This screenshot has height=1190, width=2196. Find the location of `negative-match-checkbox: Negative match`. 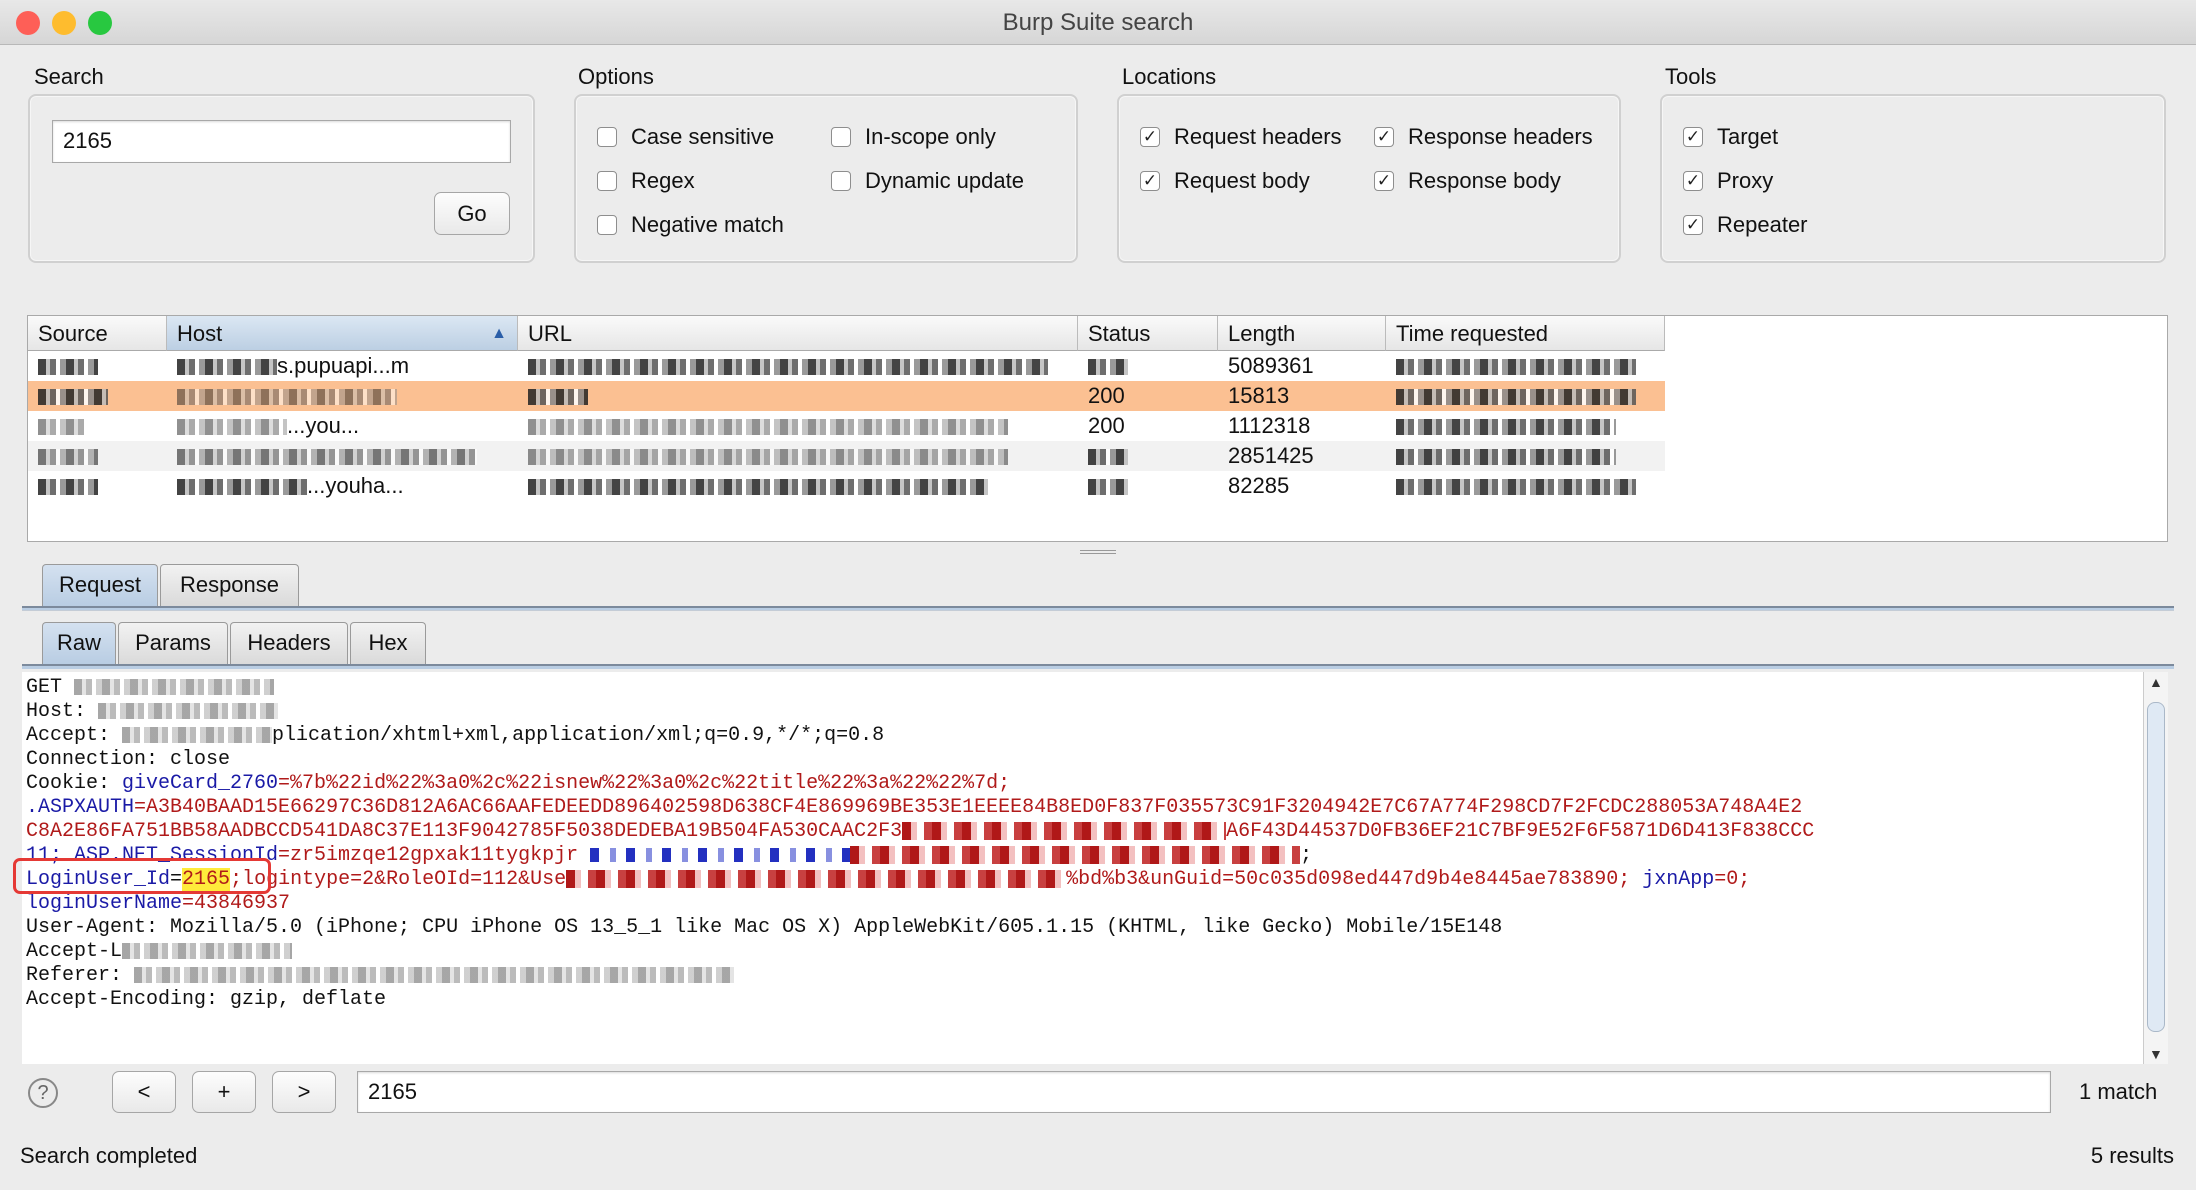

negative-match-checkbox: Negative match is located at coordinates (690, 225).